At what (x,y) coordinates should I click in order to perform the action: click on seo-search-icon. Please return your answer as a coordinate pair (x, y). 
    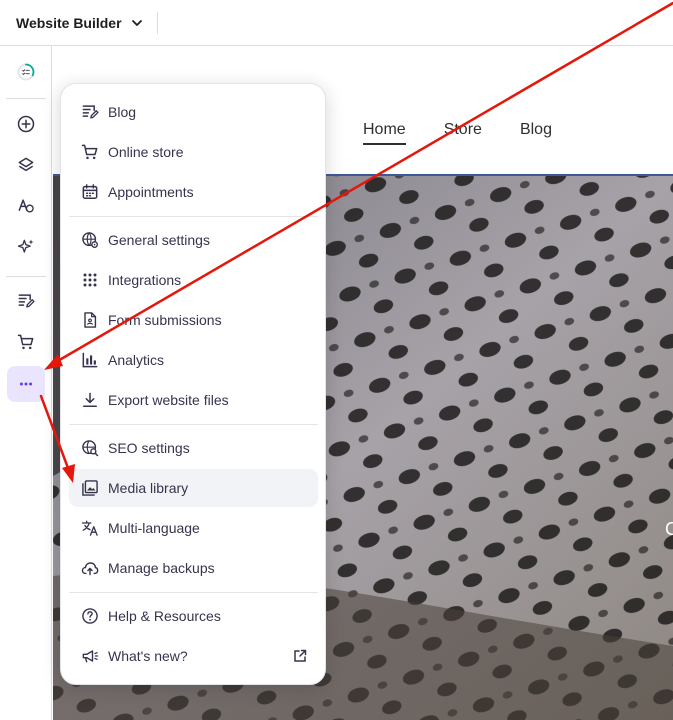
    Looking at the image, I should click on (90, 448).